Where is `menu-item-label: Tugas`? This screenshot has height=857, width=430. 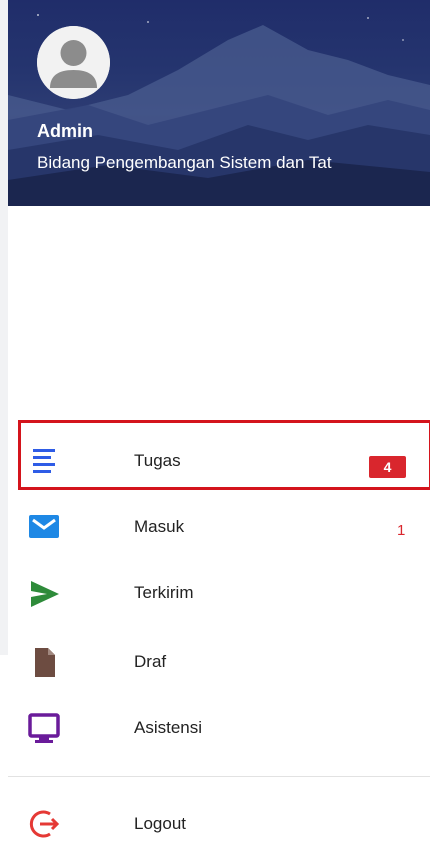
menu-item-label: Tugas is located at coordinates (157, 460).